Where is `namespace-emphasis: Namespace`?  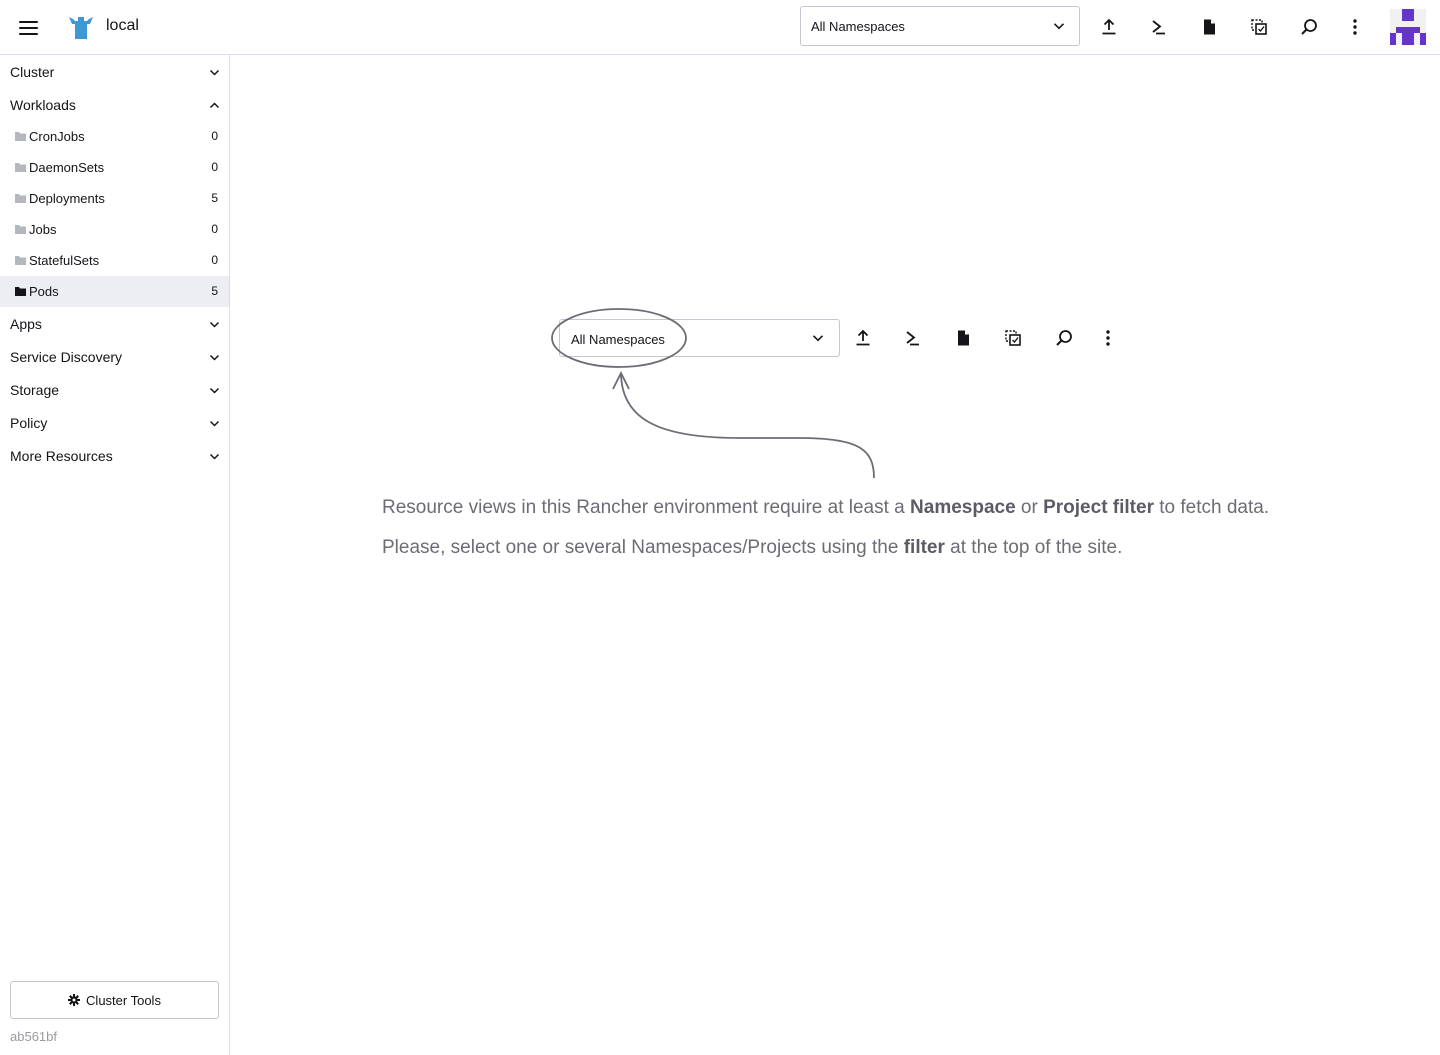
namespace-emphasis: Namespace is located at coordinates (963, 507).